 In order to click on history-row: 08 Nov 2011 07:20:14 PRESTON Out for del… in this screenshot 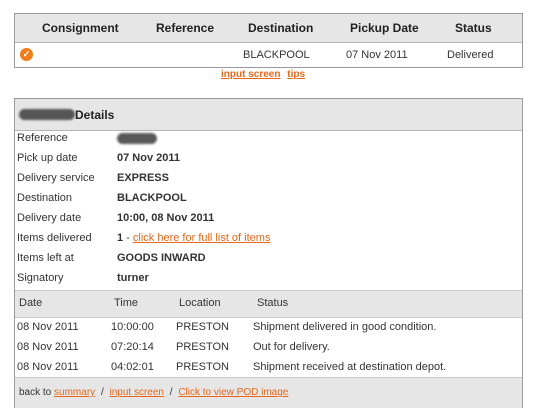, I will do `click(173, 347)`.